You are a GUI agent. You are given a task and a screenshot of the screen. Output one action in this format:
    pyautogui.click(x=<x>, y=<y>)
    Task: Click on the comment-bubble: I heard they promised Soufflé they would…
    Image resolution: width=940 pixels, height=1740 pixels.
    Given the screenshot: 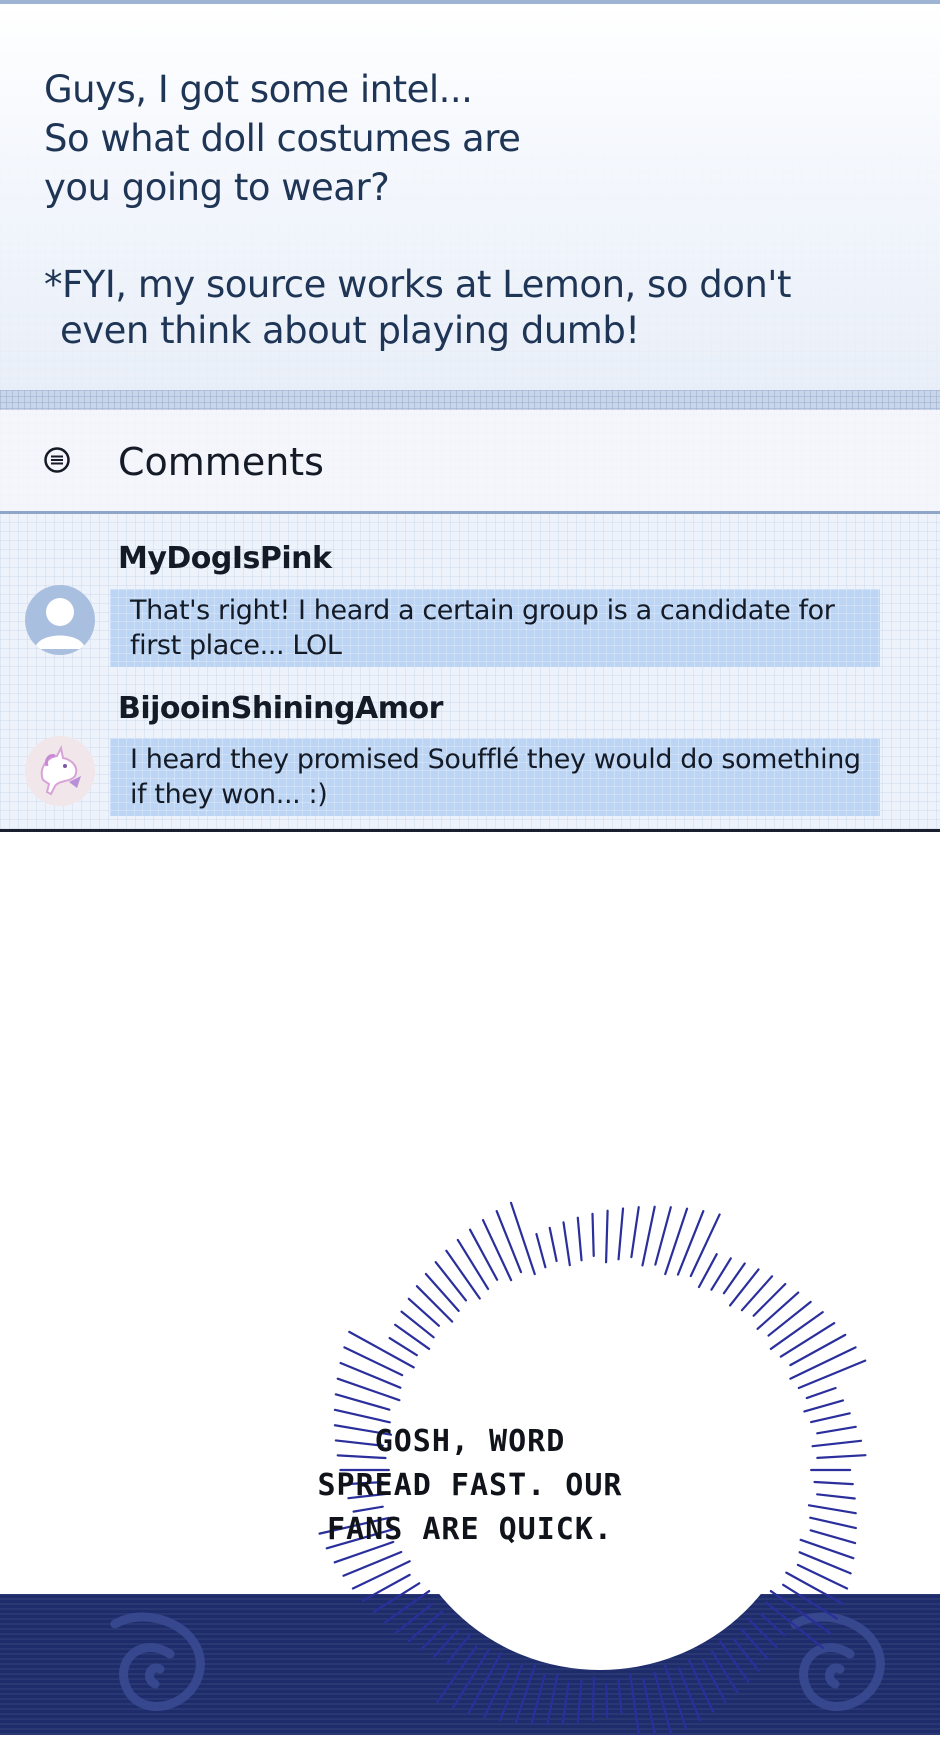 What is the action you would take?
    pyautogui.click(x=495, y=777)
    